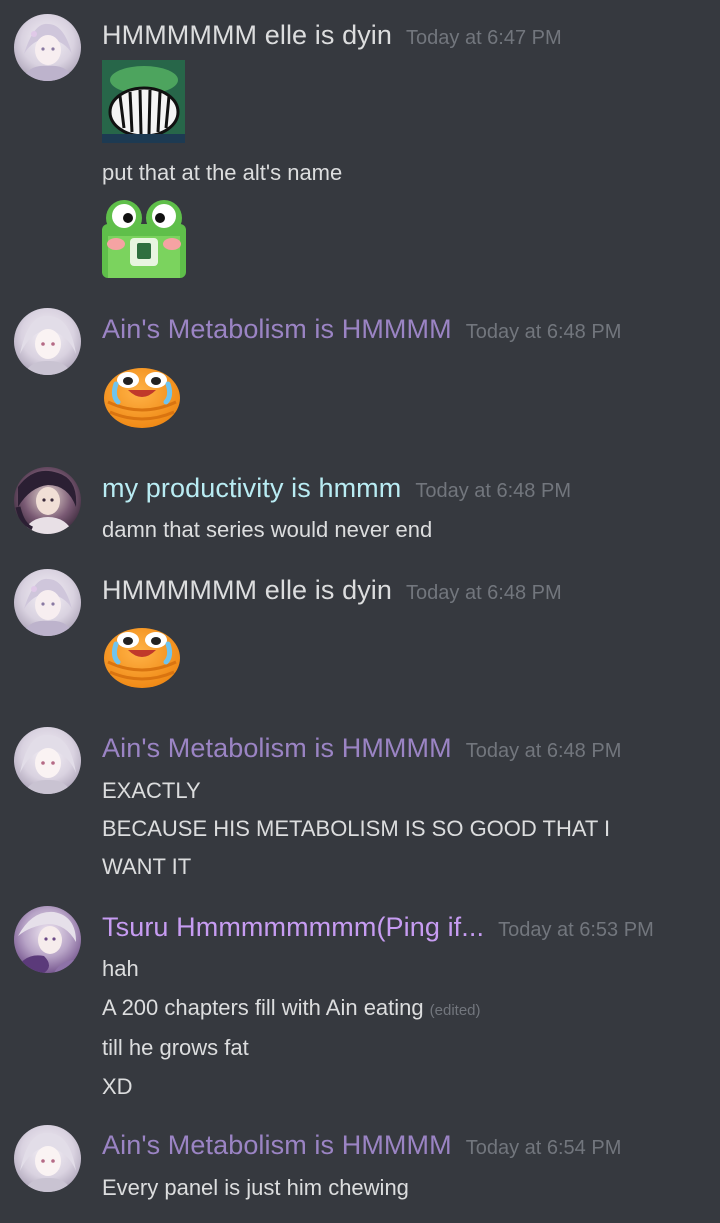  What do you see at coordinates (222, 172) in the screenshot?
I see `message-text: put that at the alt's name` at bounding box center [222, 172].